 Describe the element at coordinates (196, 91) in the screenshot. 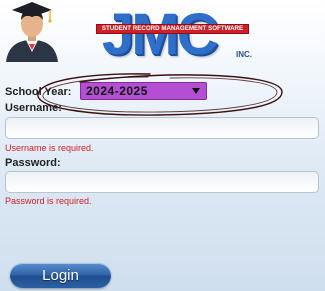

I see `dropdown-arrow-icon` at that location.